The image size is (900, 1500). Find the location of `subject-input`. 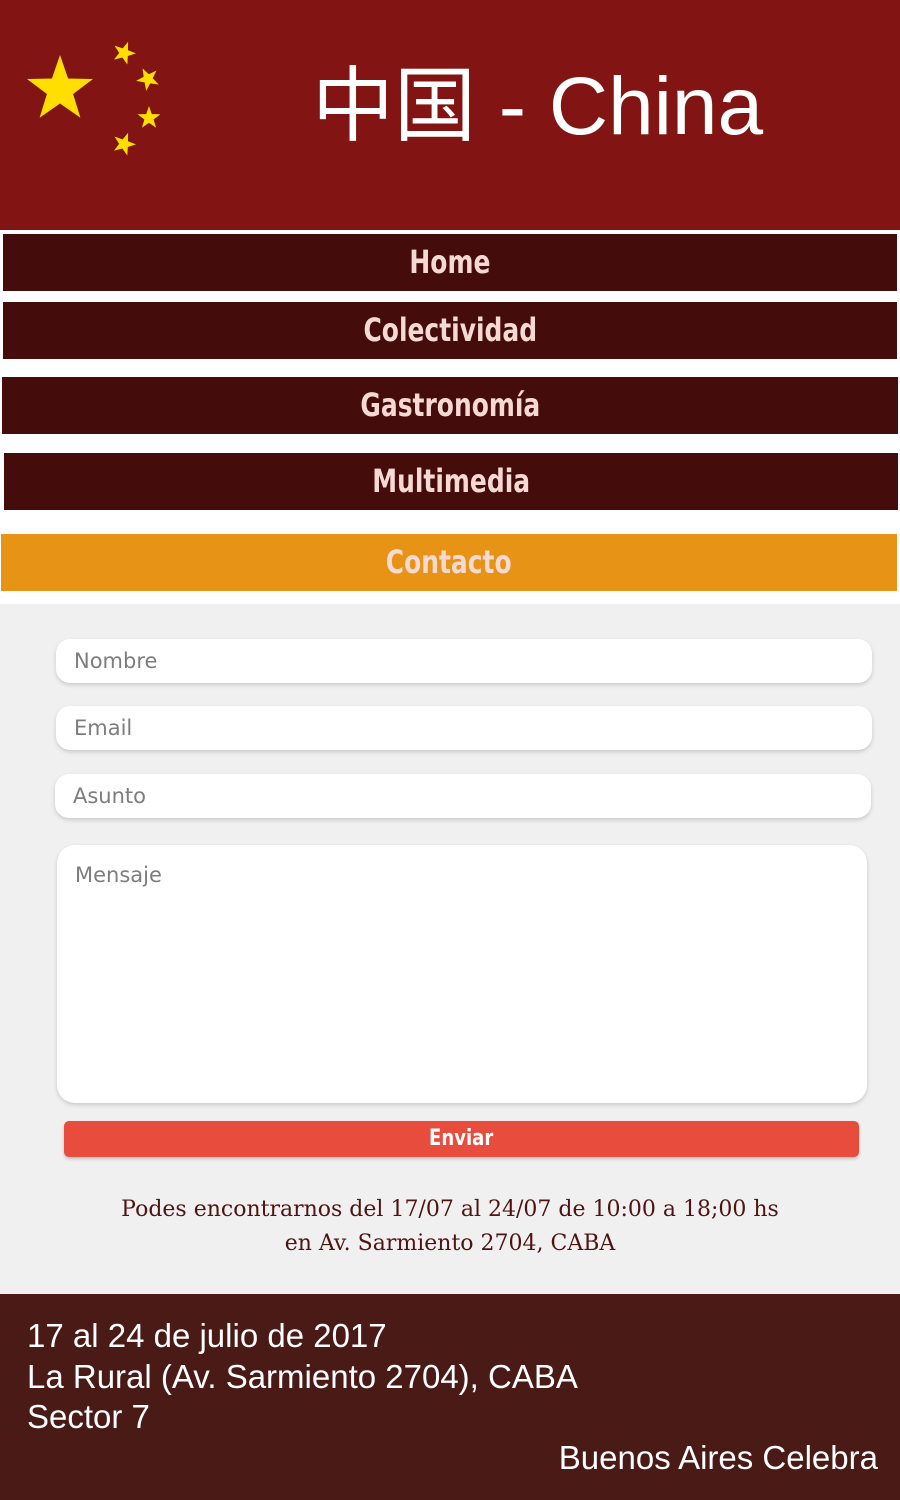

subject-input is located at coordinates (463, 796).